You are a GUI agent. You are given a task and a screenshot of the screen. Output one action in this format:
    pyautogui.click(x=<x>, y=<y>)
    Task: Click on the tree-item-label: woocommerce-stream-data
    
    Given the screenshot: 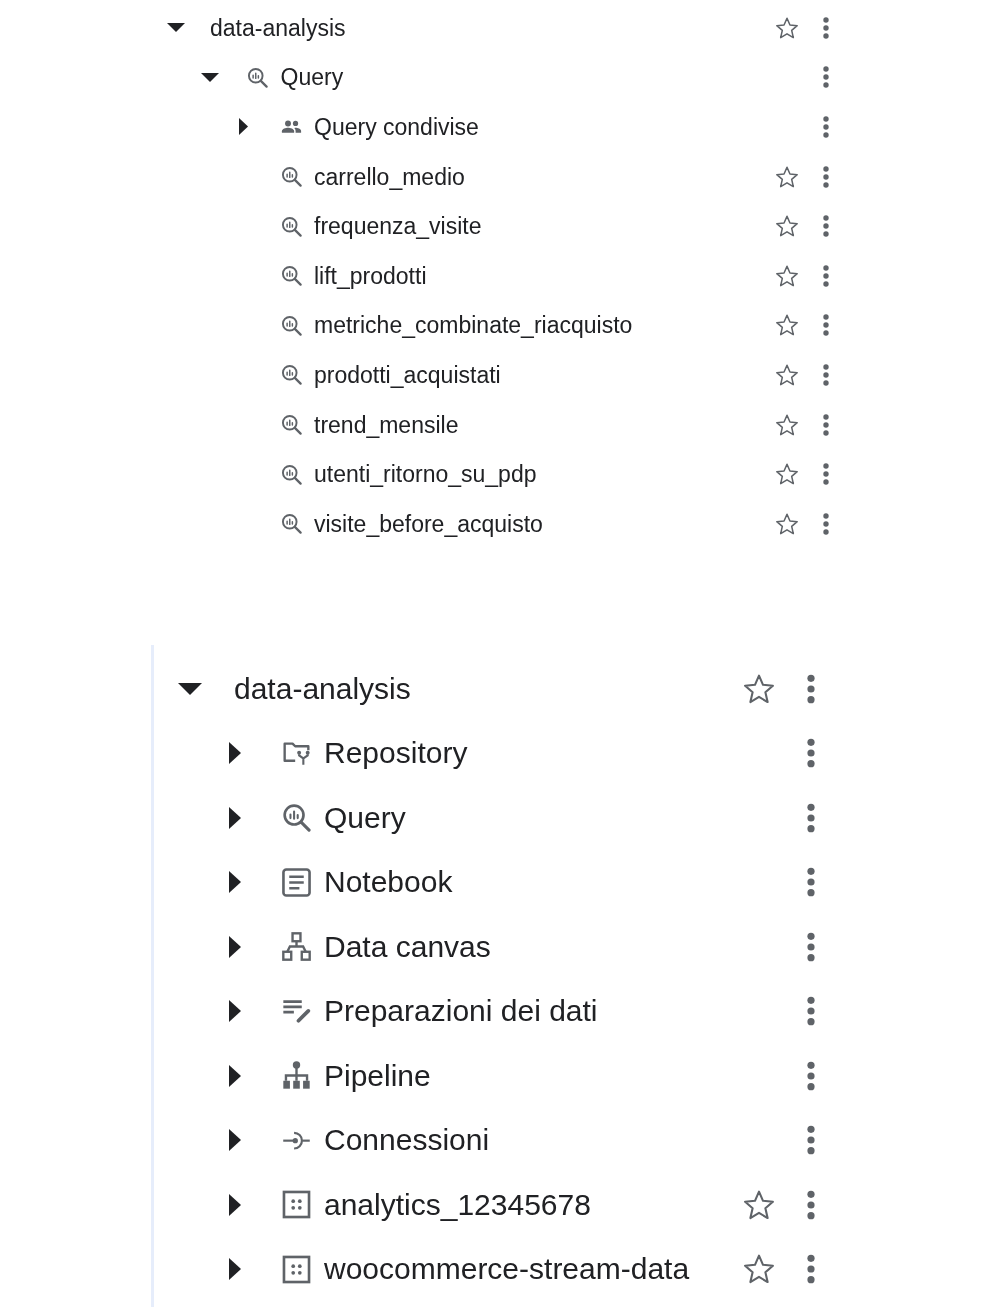 What is the action you would take?
    pyautogui.click(x=507, y=1269)
    